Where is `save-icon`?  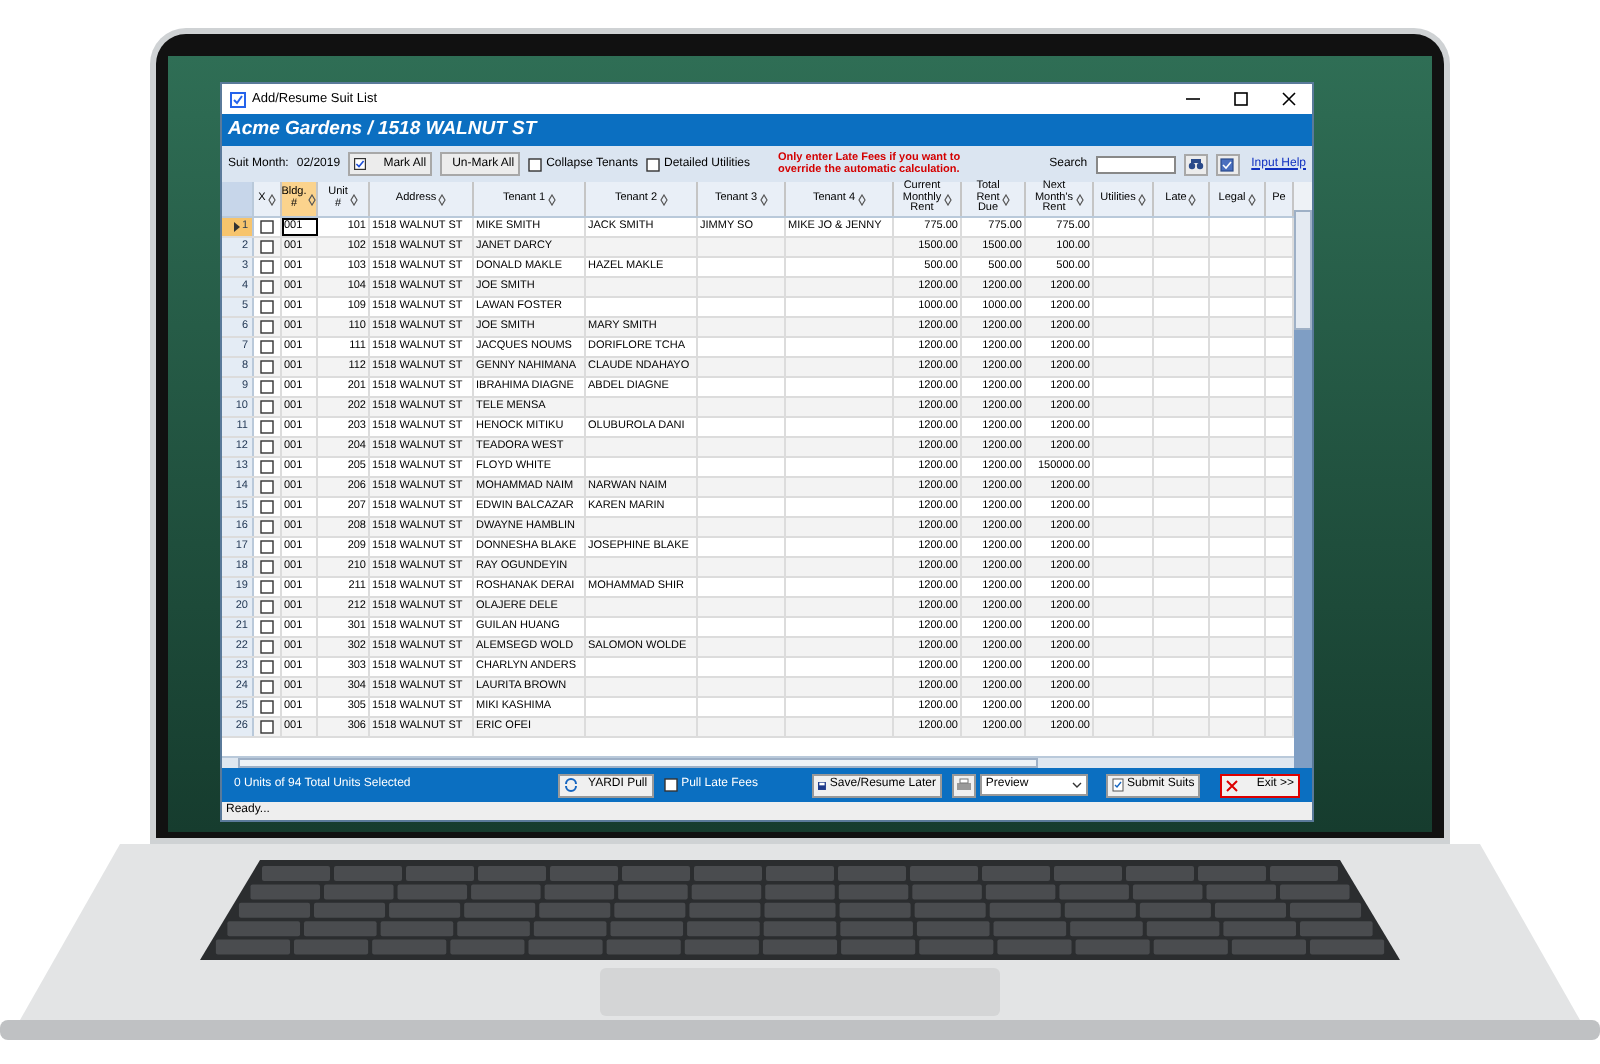
save-icon is located at coordinates (821, 785).